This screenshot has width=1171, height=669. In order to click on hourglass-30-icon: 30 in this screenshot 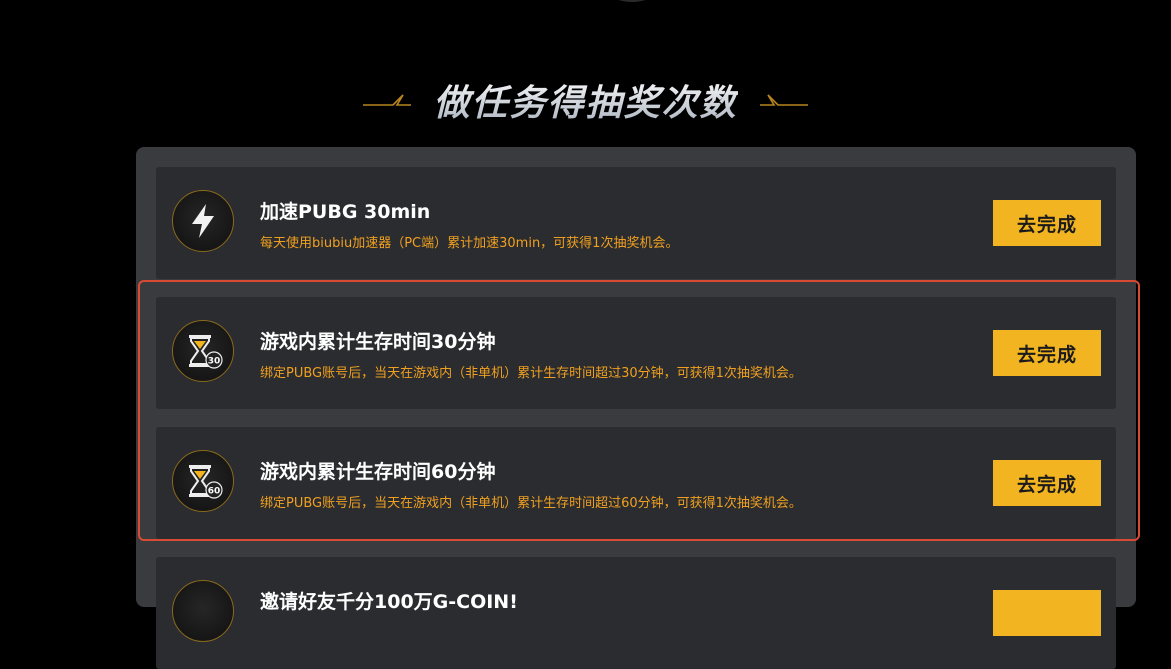, I will do `click(203, 351)`.